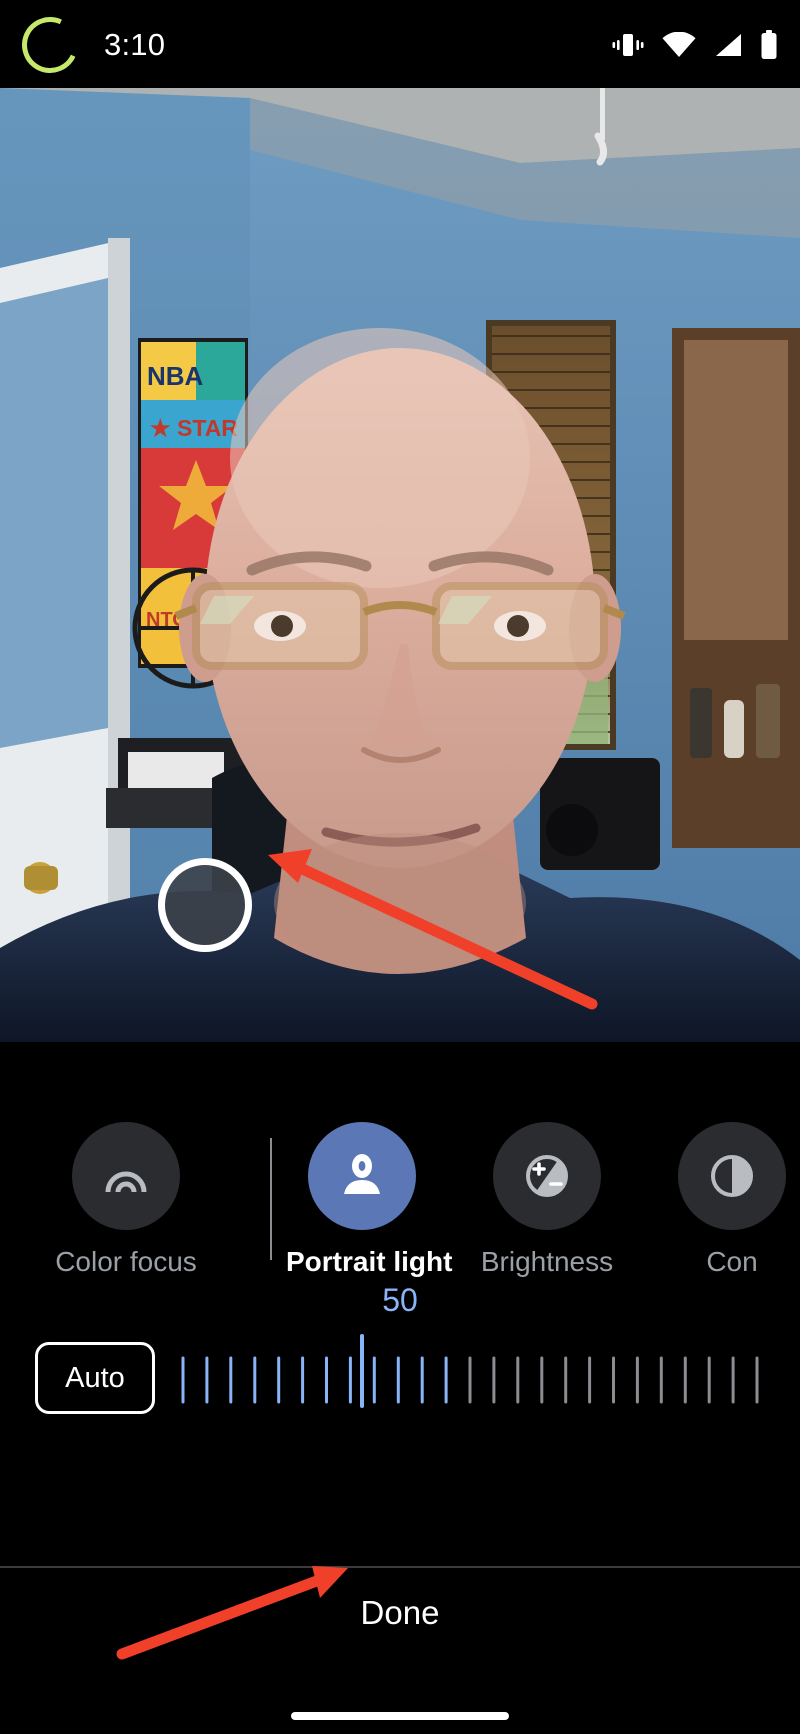 The image size is (800, 1734). I want to click on tool-label: Color focus, so click(126, 1261).